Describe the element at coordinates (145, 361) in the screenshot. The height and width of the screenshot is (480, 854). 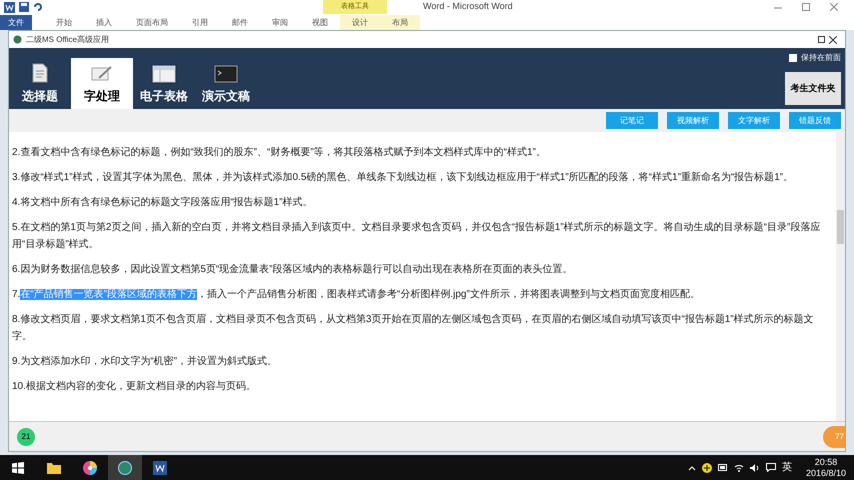
I see `instruction-text: 9.为文档添加水印，水印文字为“机密”，并设置为斜式版式。` at that location.